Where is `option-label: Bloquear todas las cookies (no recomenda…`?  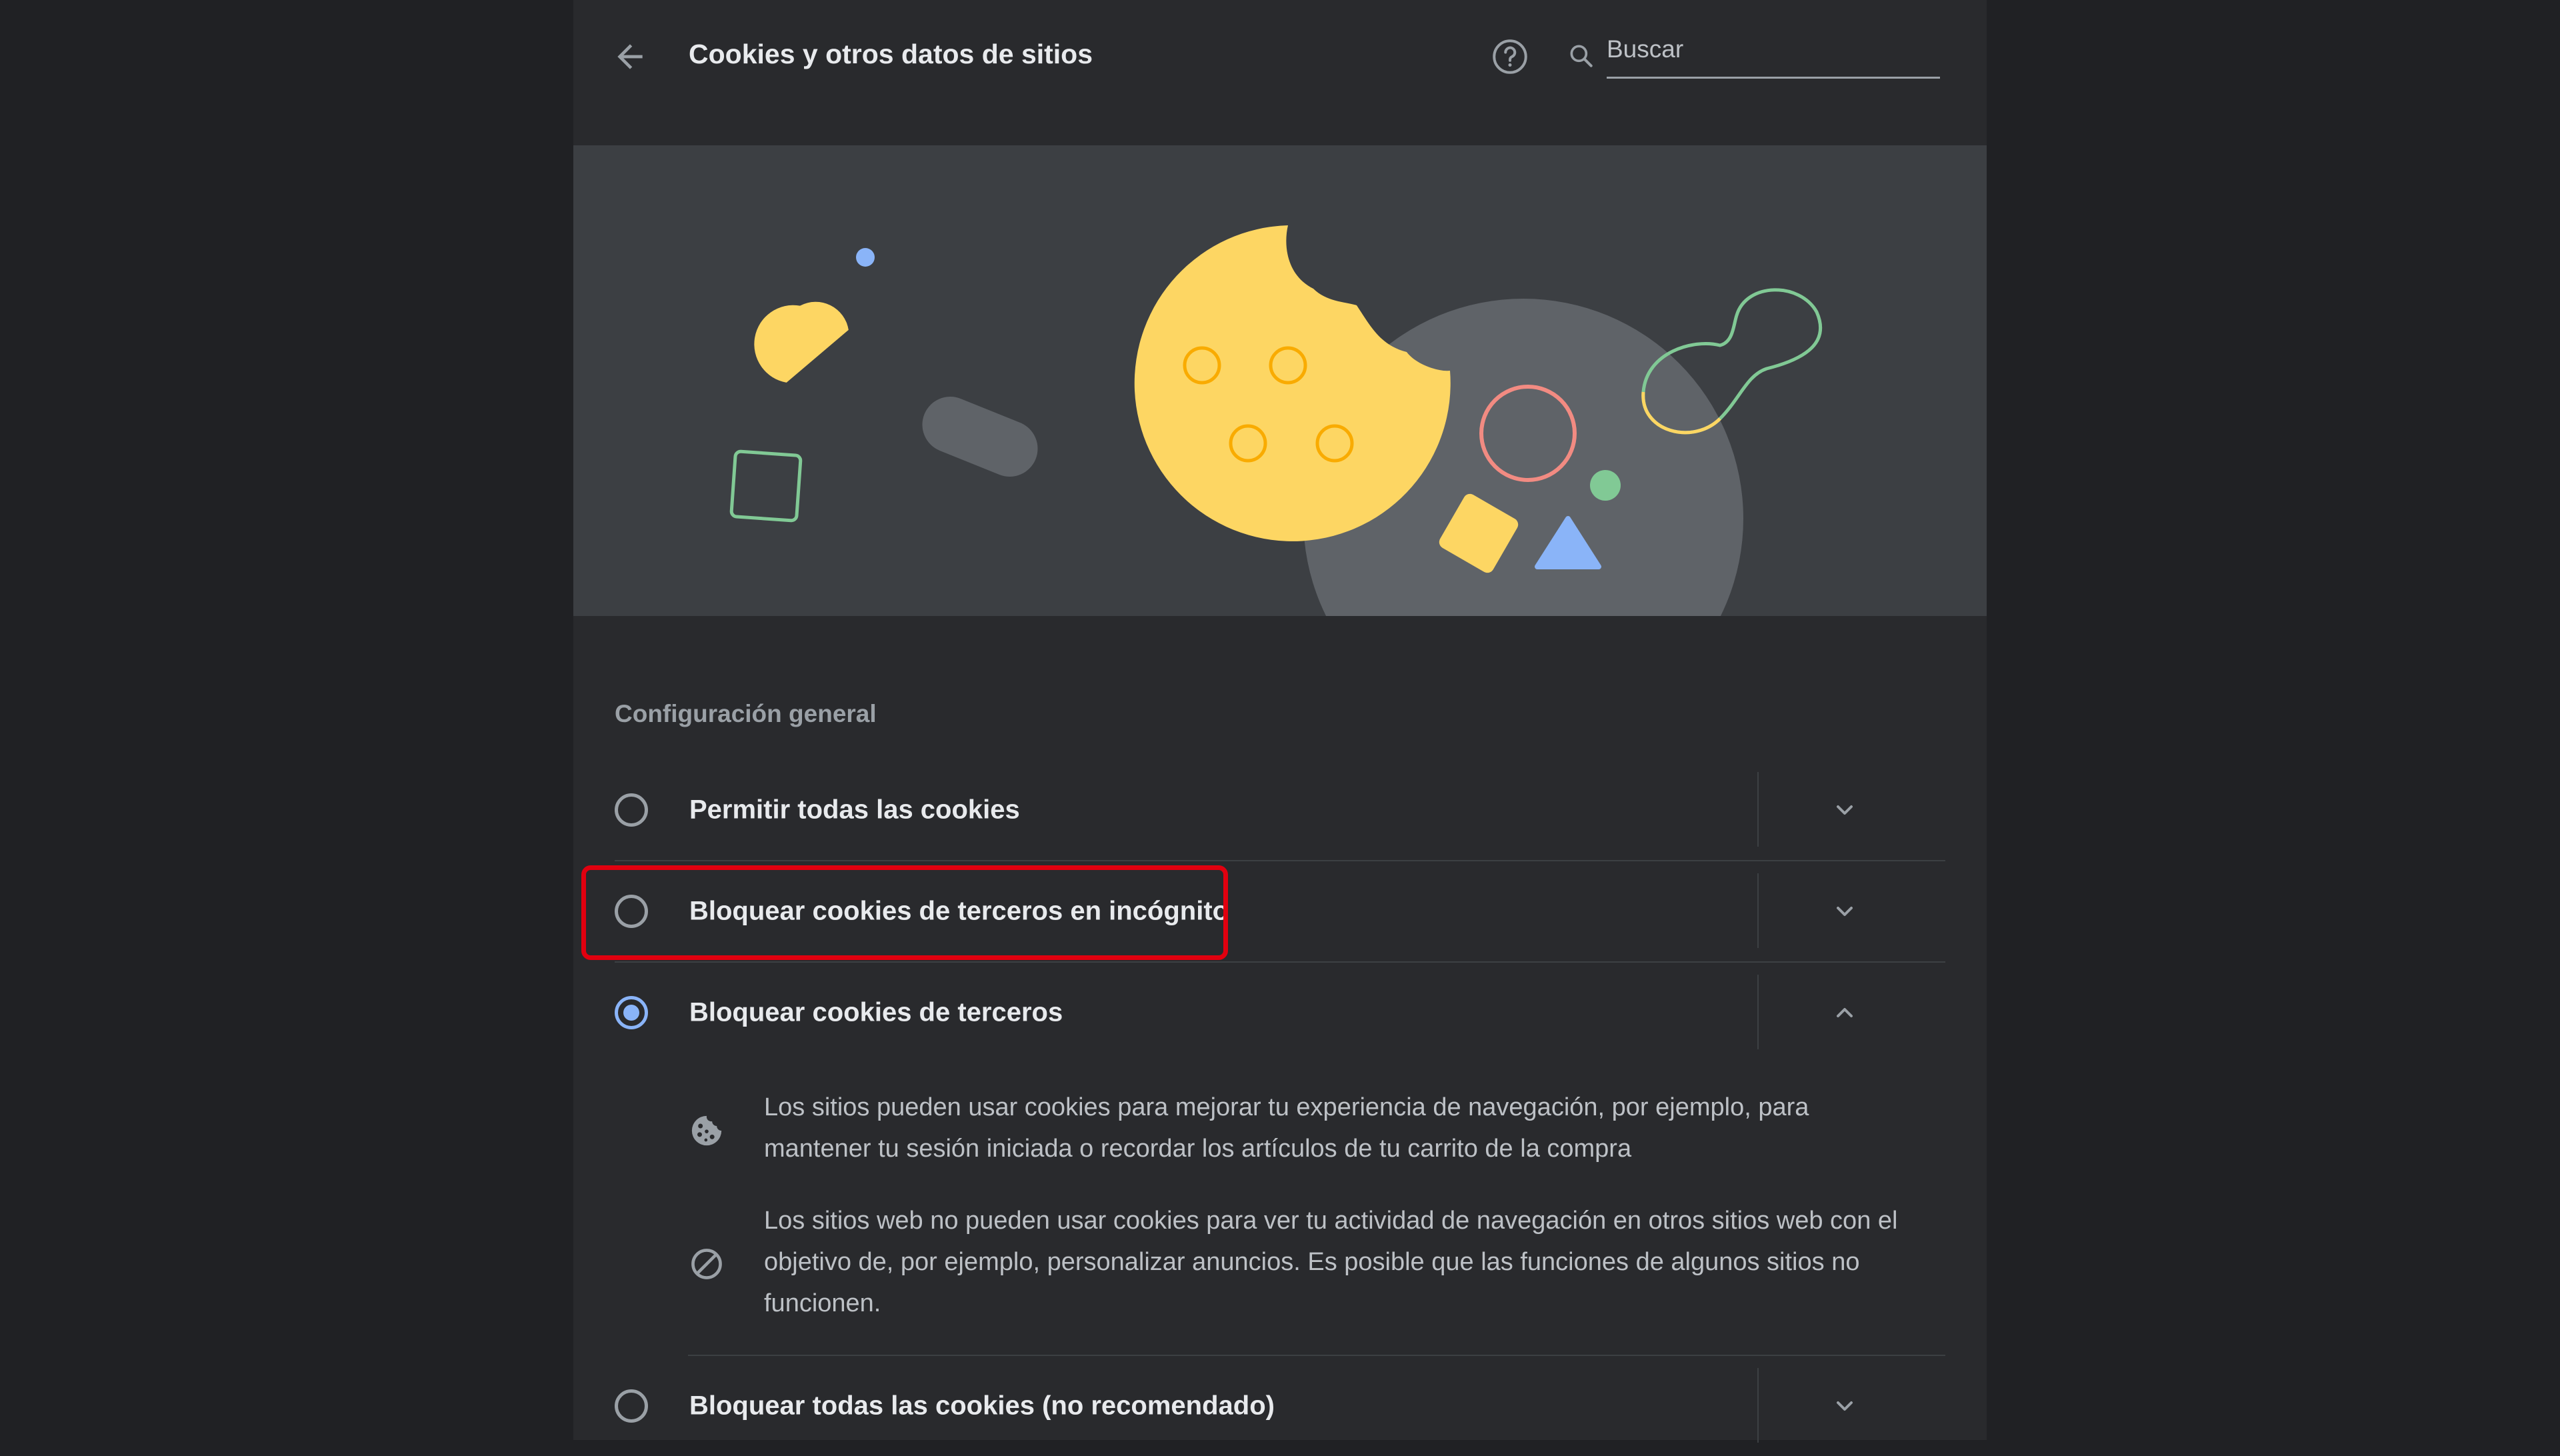
option-label: Bloquear todas las cookies (no recomenda… is located at coordinates (982, 1406).